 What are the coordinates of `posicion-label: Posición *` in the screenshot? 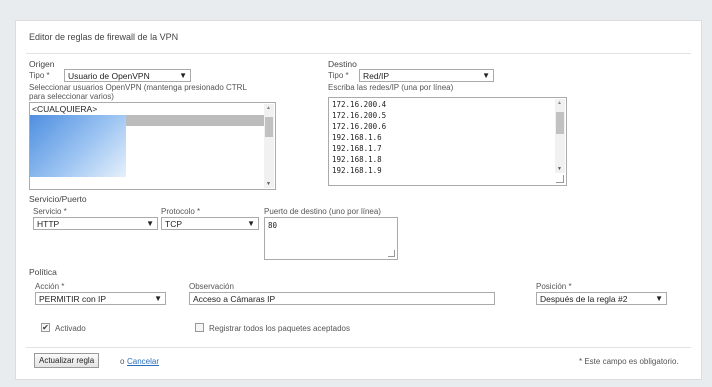 It's located at (554, 286).